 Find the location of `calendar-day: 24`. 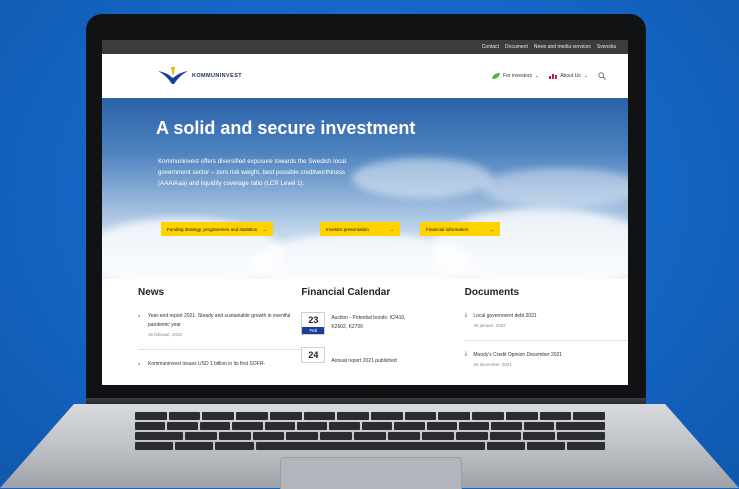

calendar-day: 24 is located at coordinates (313, 355).